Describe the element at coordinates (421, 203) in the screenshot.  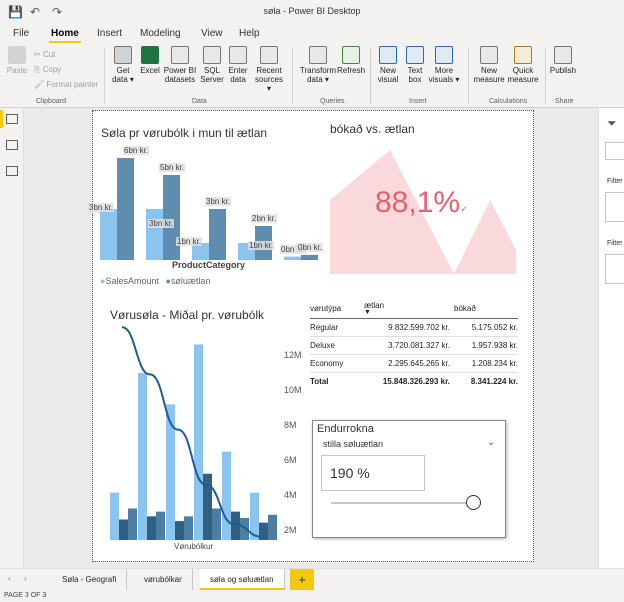
I see `kpi-value: 88,1%✓` at that location.